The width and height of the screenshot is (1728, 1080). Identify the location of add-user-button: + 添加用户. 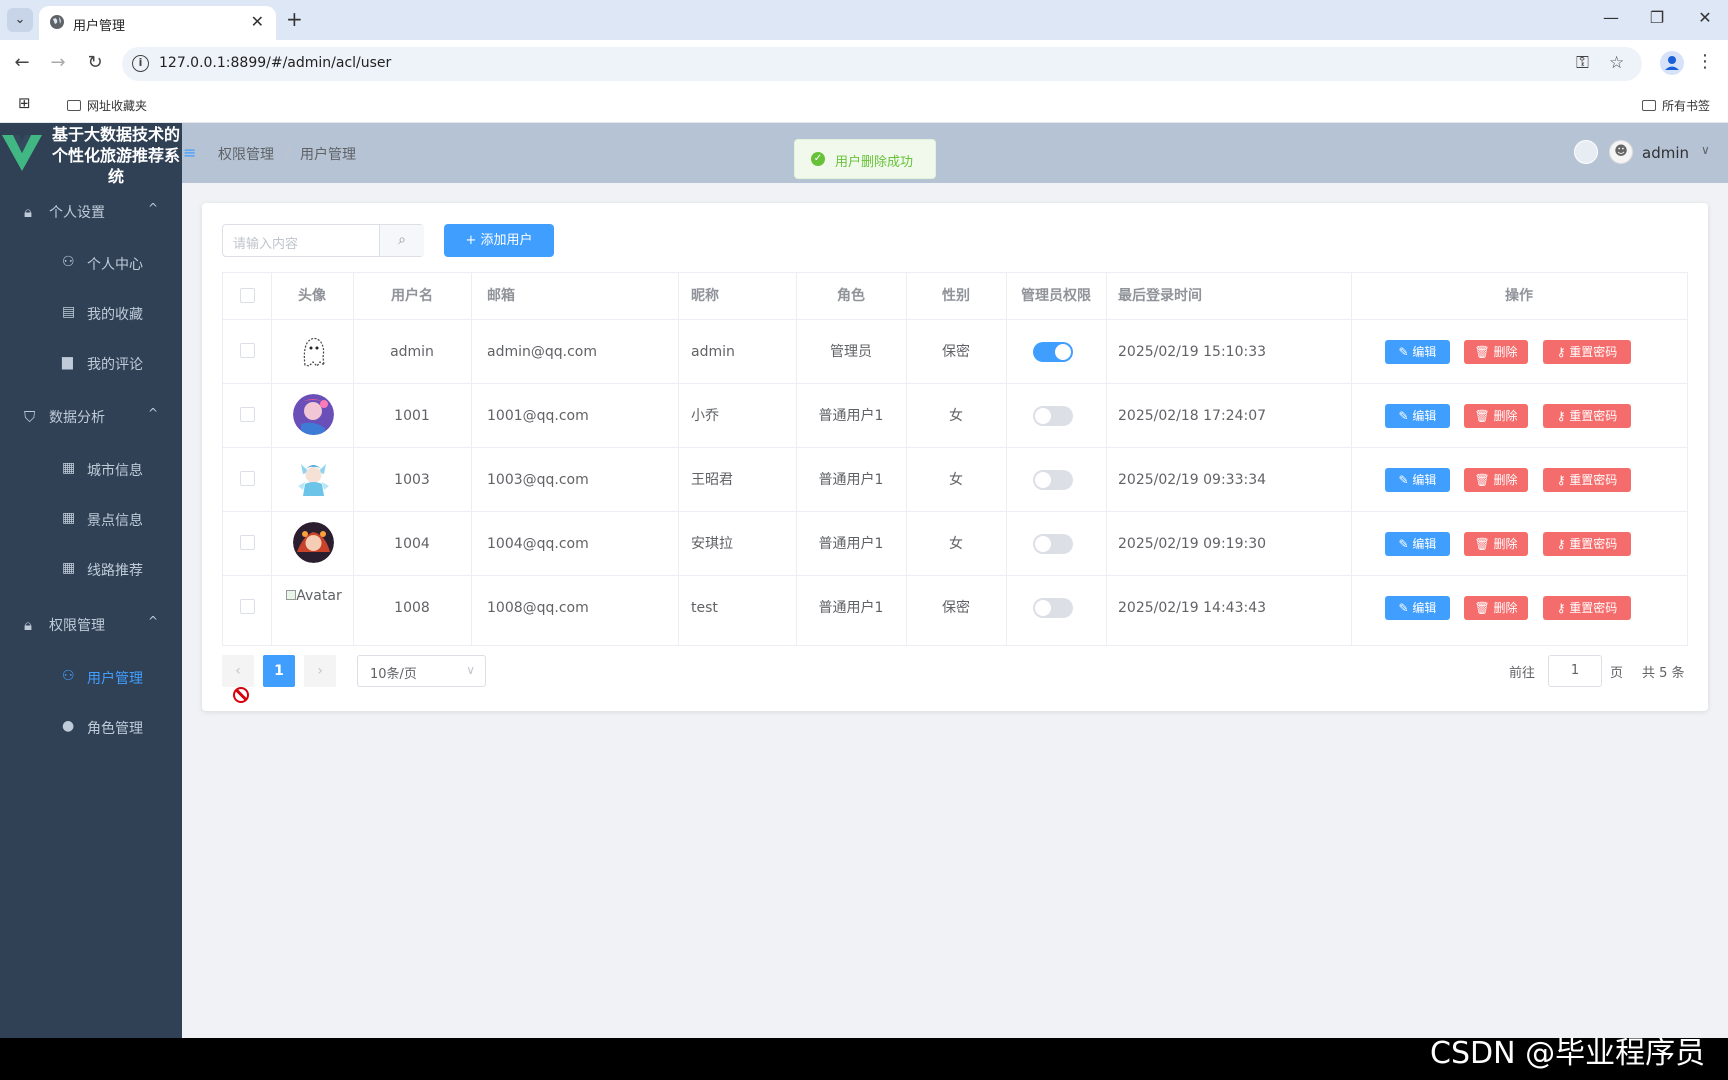
(499, 240).